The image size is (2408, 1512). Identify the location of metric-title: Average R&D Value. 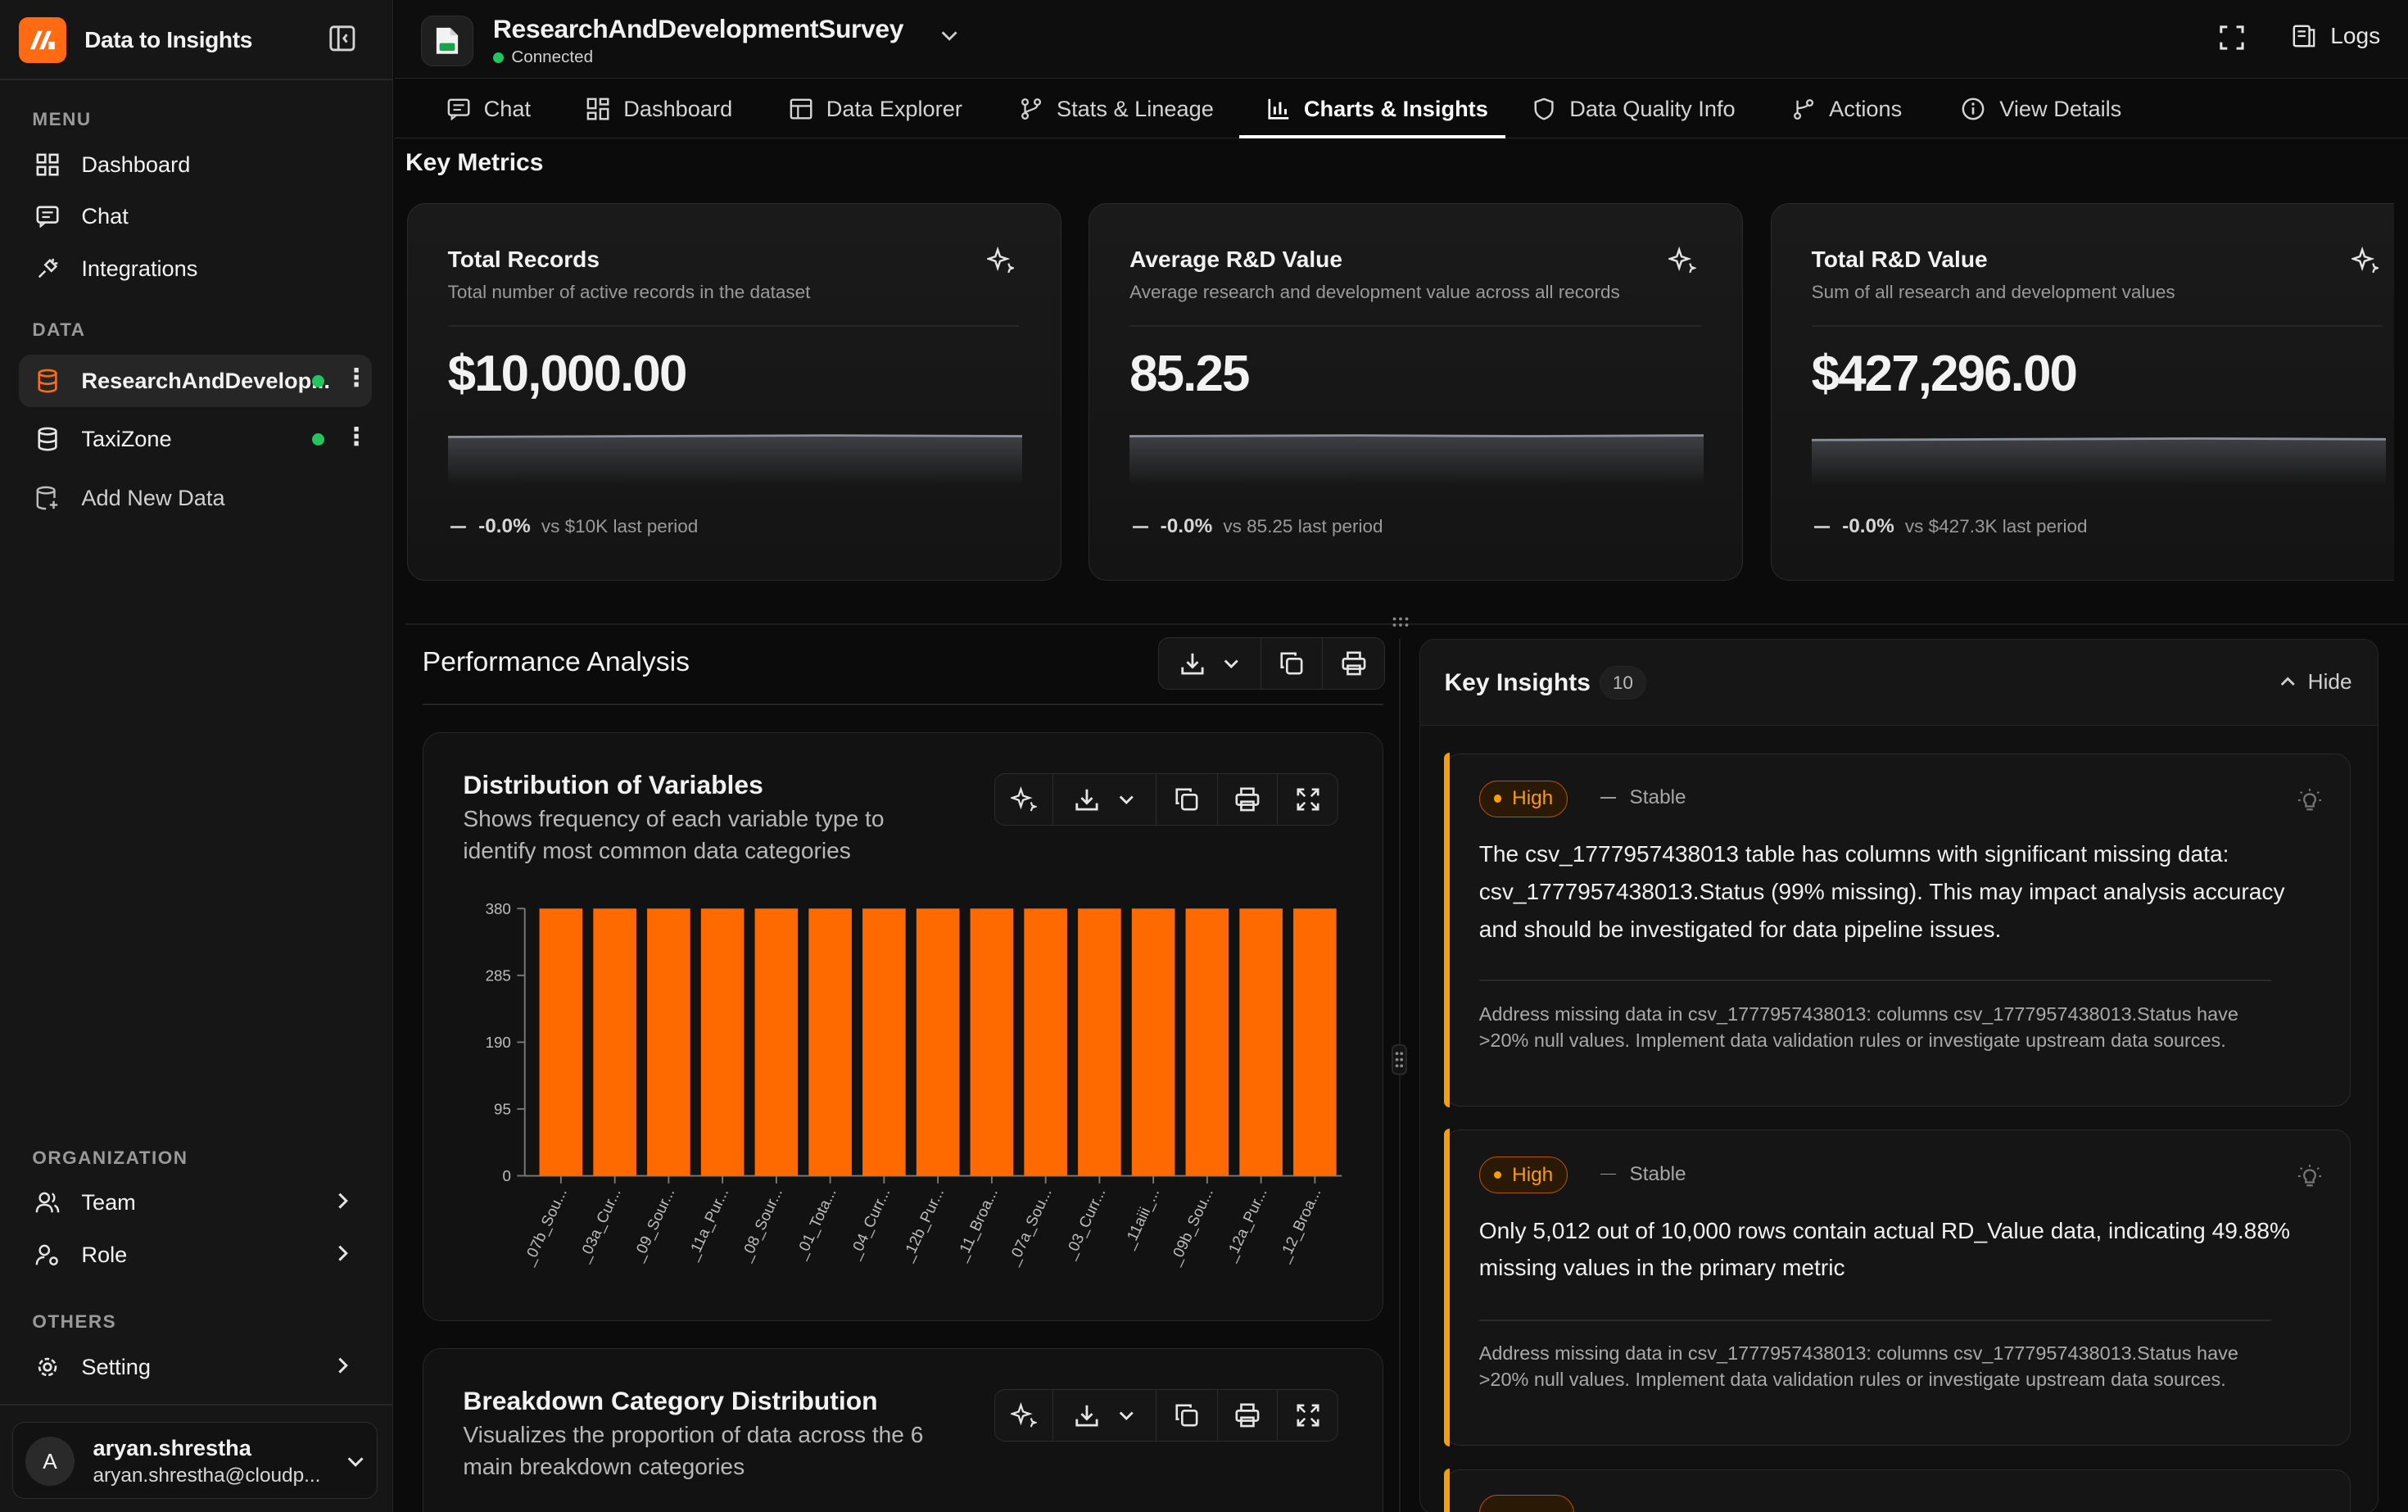
(1235, 259).